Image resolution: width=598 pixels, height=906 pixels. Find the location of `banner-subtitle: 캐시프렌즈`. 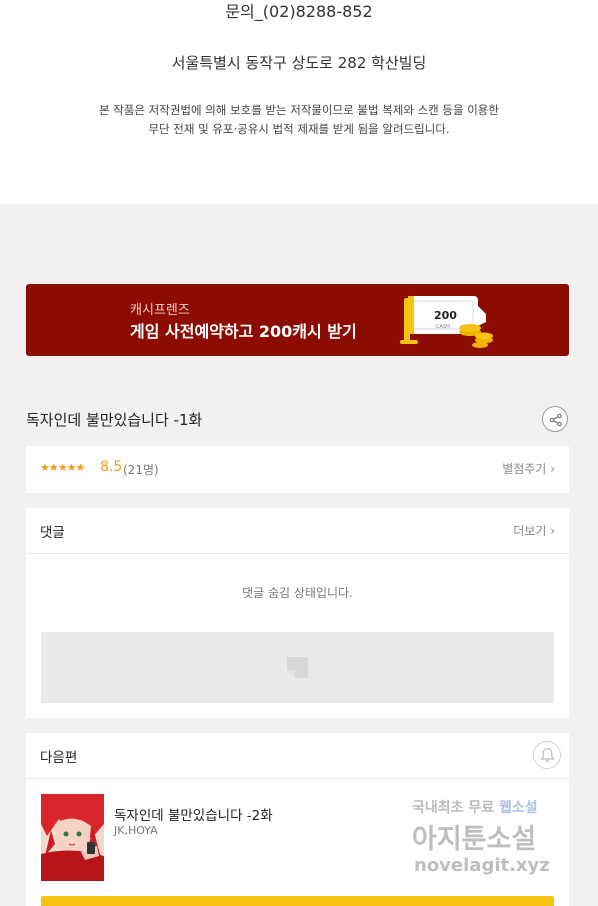

banner-subtitle: 캐시프렌즈 is located at coordinates (160, 310).